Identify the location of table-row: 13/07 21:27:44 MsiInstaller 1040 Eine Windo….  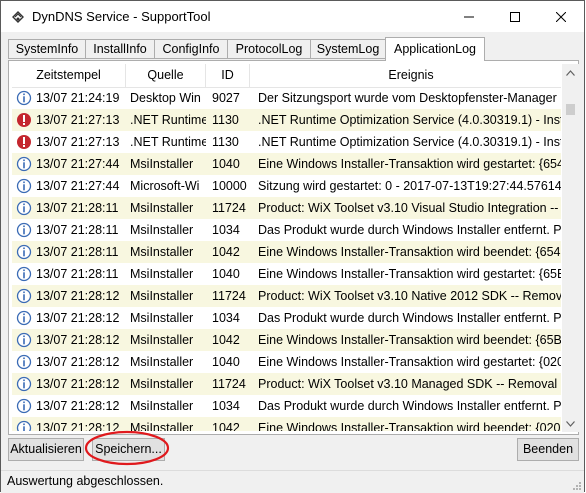
(286, 164).